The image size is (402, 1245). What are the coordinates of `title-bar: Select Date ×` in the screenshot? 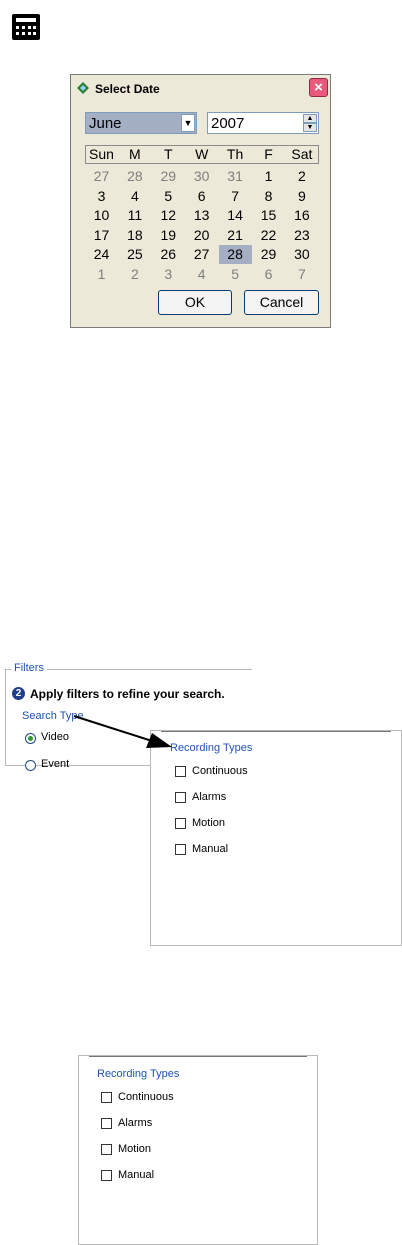 It's located at (200, 88).